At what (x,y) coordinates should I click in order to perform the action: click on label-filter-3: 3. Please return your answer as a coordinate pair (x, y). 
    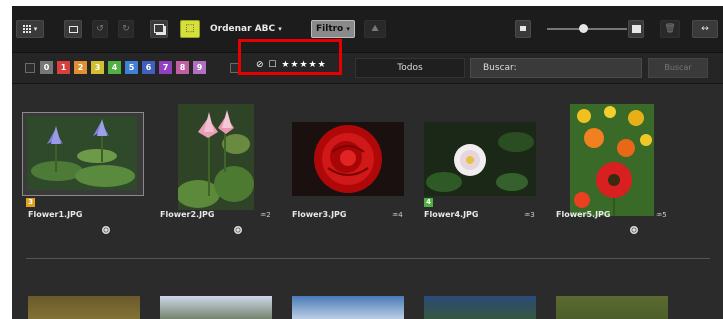
    Looking at the image, I should click on (97, 67).